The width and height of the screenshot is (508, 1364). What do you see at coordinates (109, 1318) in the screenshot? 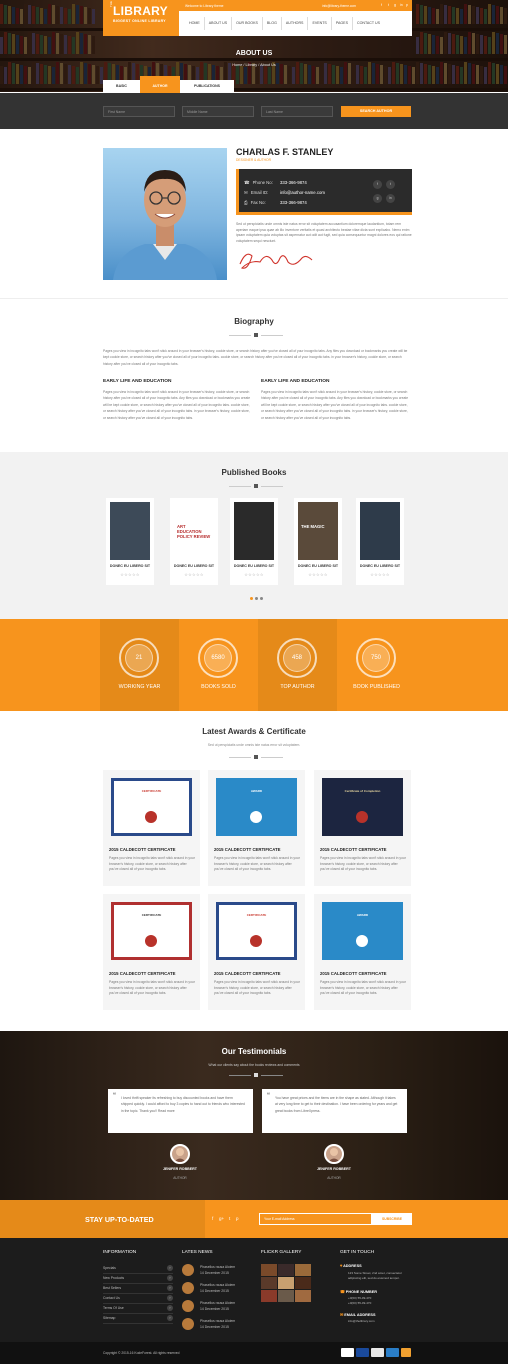
I see `footer-link: Sitemap` at bounding box center [109, 1318].